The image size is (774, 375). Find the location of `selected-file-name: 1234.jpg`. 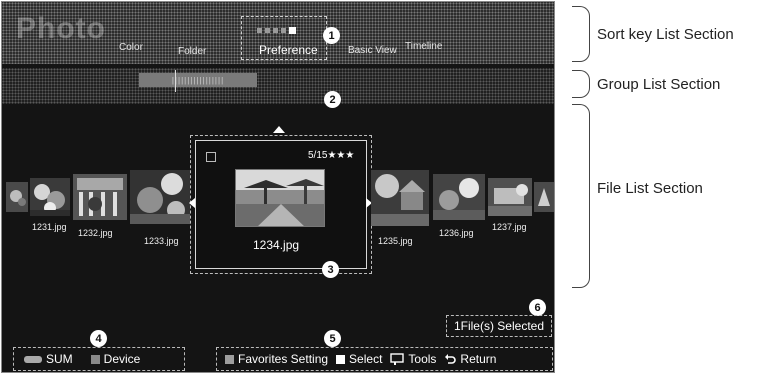

selected-file-name: 1234.jpg is located at coordinates (276, 245).